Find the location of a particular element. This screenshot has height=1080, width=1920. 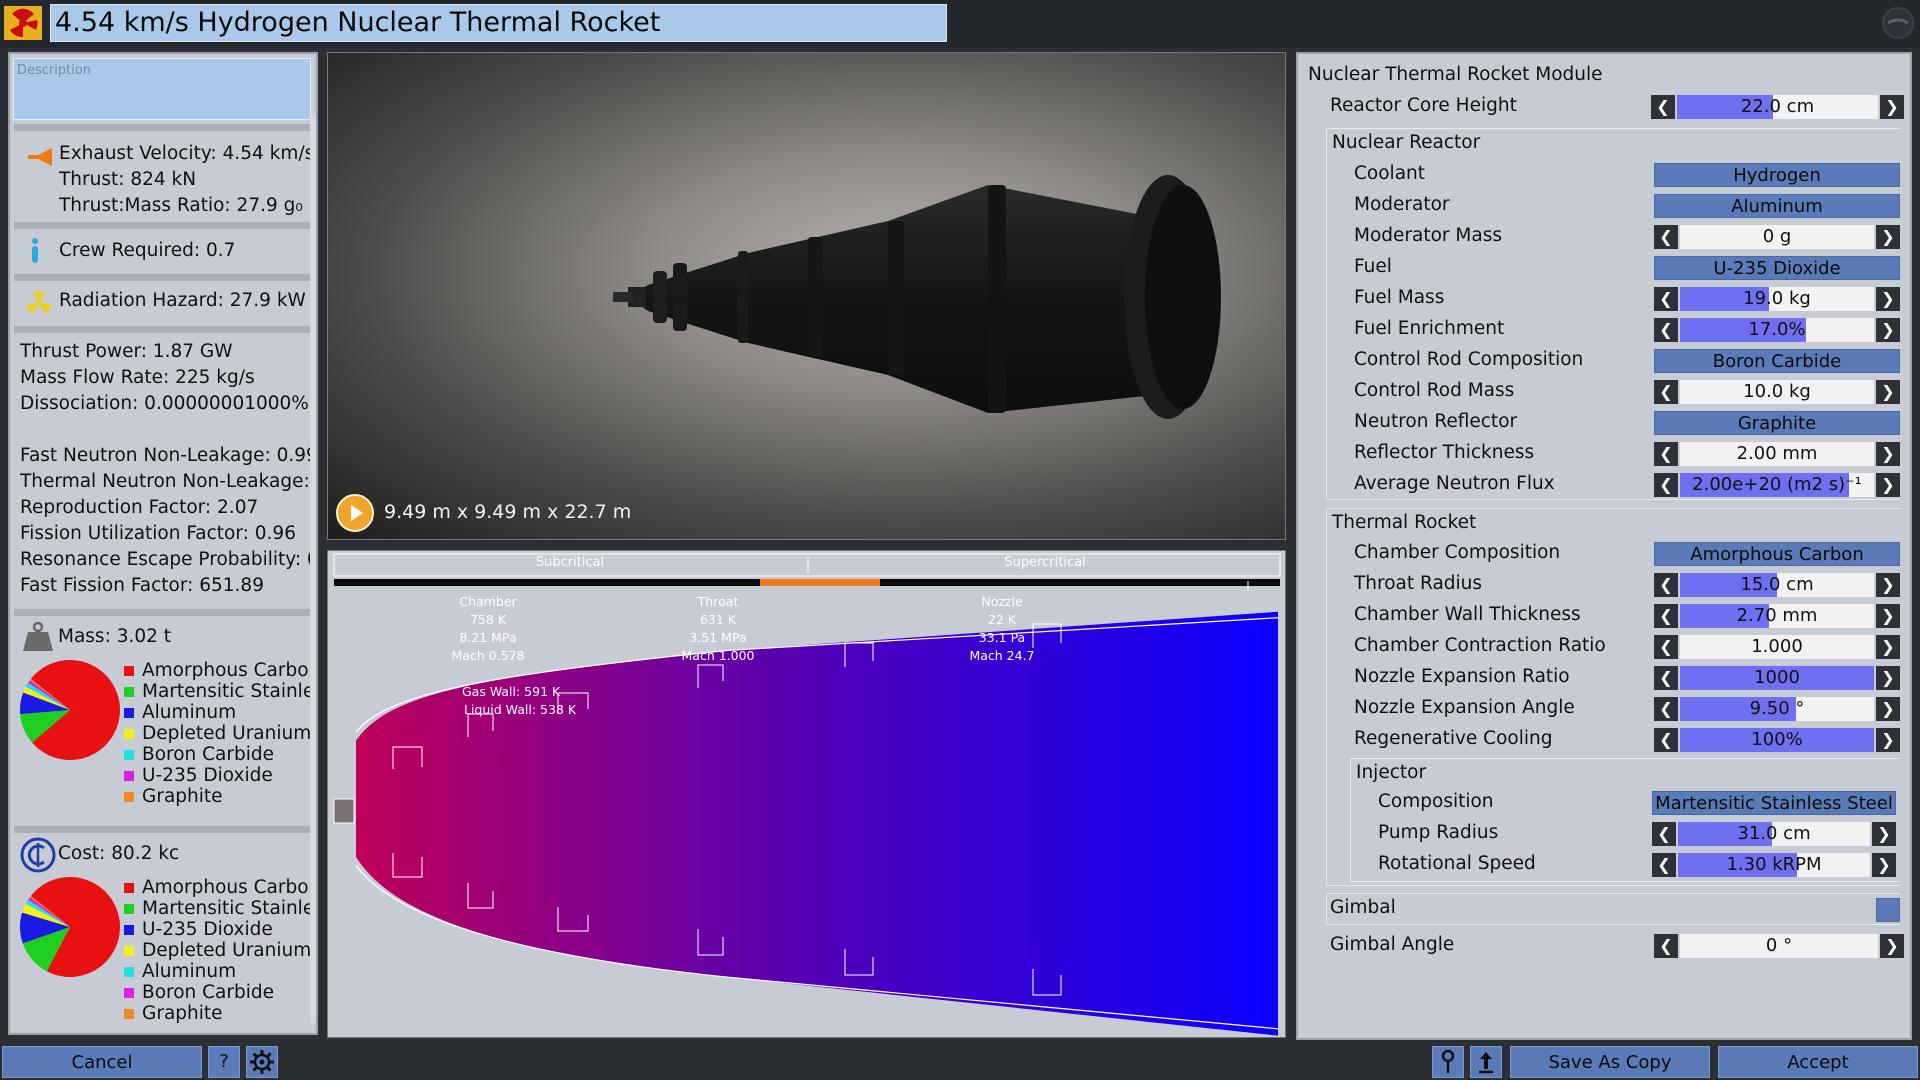

stats-scrollbar is located at coordinates (313, 569).